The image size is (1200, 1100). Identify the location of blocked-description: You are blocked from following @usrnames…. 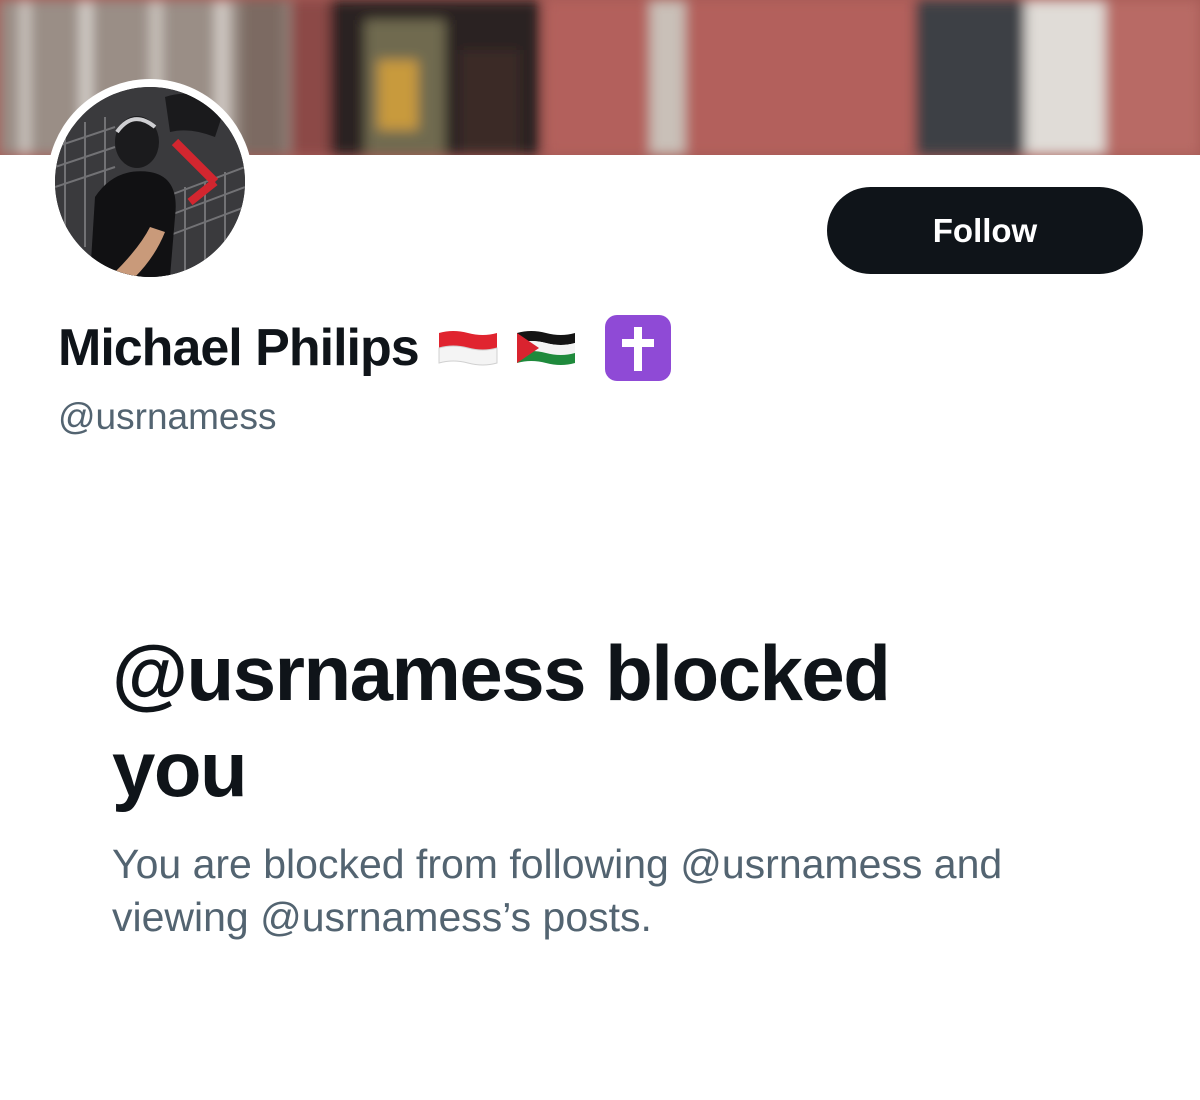
(557, 890).